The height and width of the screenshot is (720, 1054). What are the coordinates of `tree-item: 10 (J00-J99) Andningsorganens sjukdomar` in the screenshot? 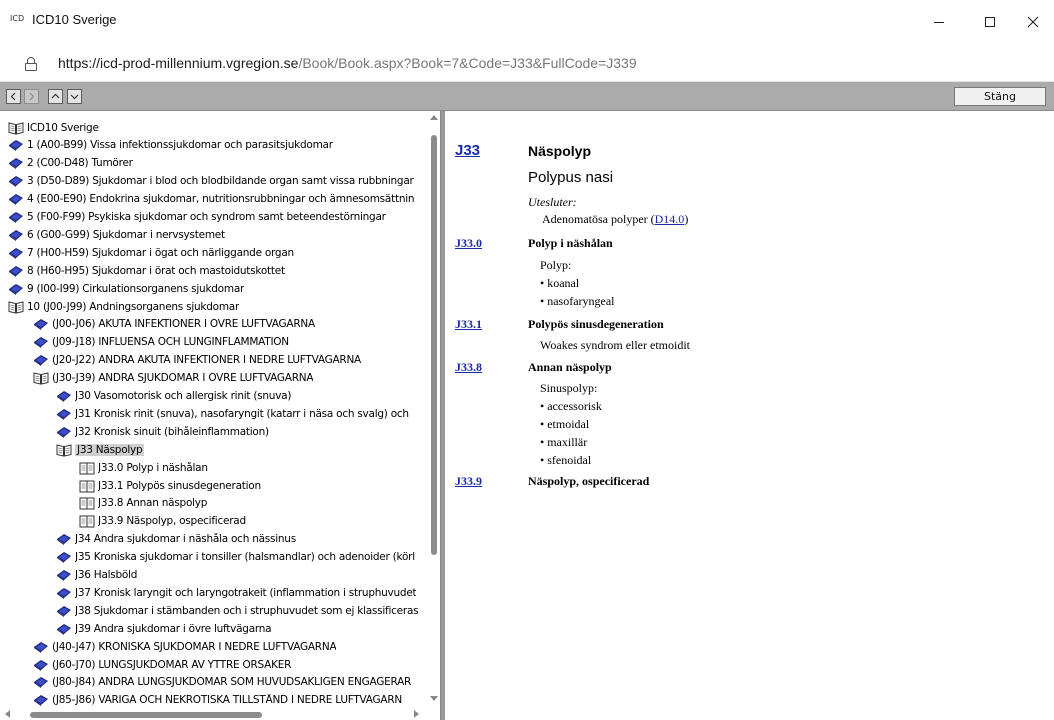 It's located at (123, 306).